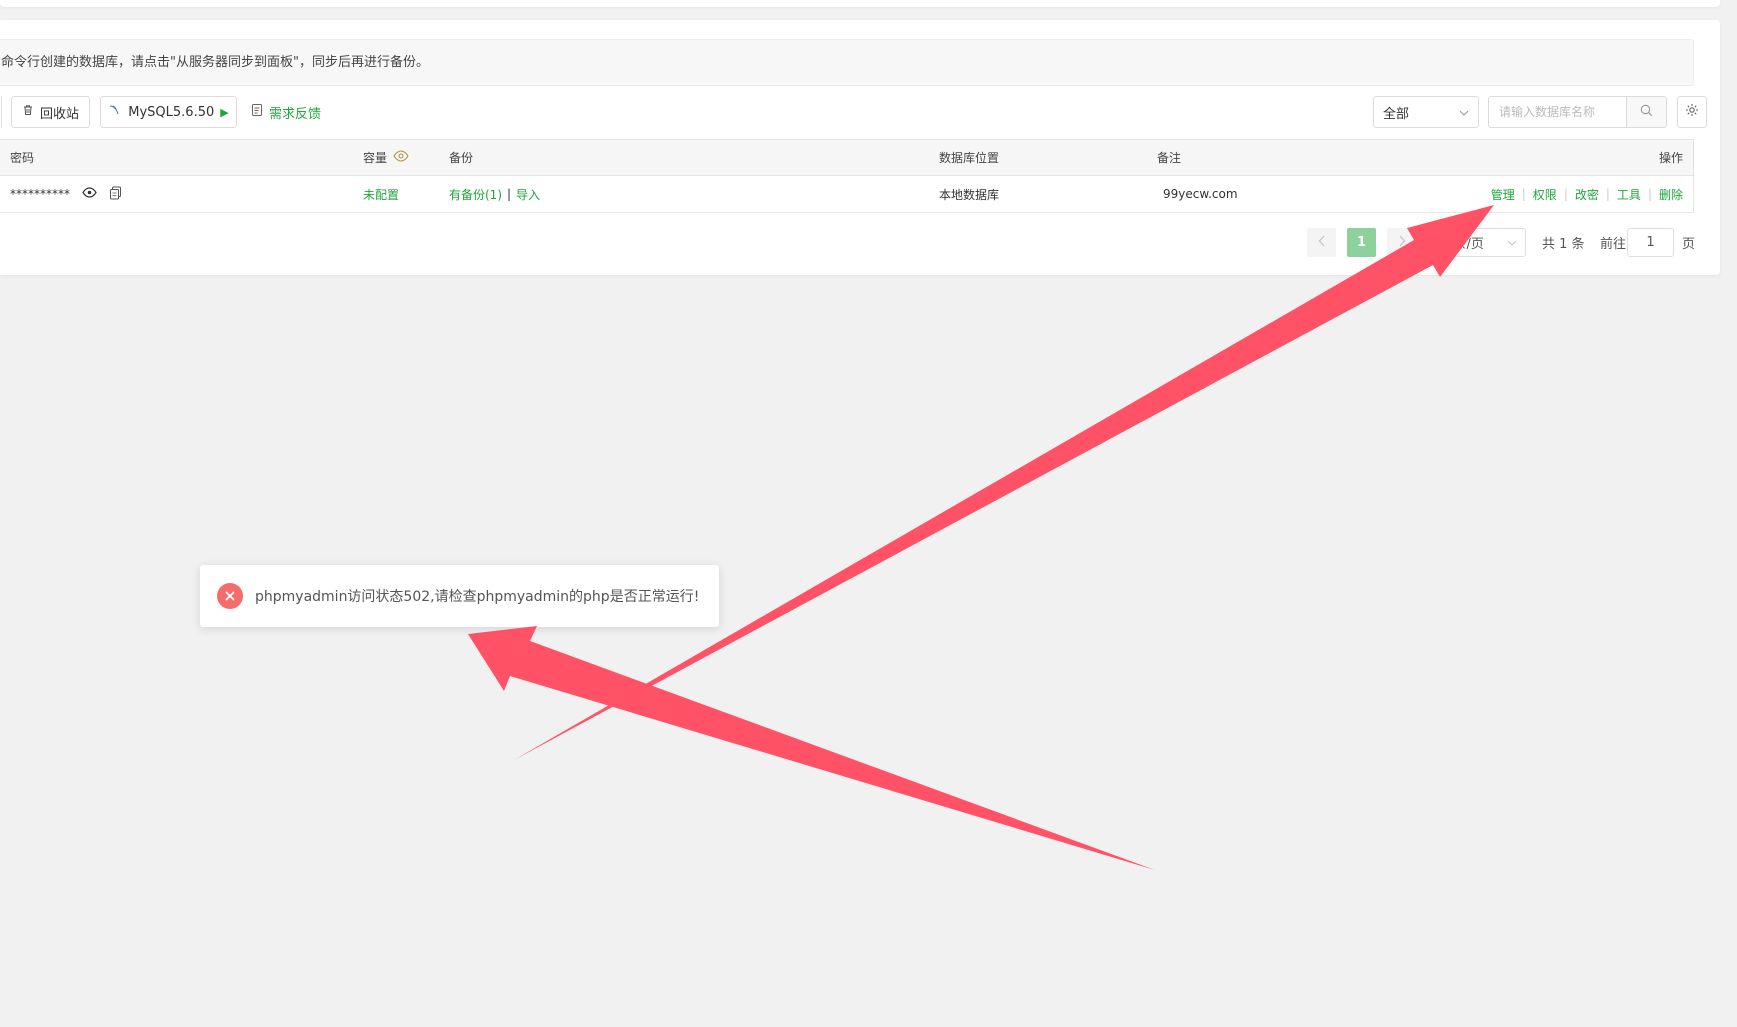 The image size is (1737, 1027). What do you see at coordinates (22, 157) in the screenshot?
I see `header-password: 密码` at bounding box center [22, 157].